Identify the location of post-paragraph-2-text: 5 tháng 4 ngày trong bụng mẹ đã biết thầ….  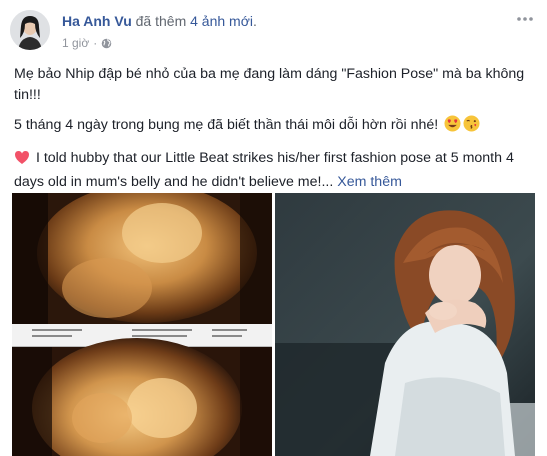
(226, 125).